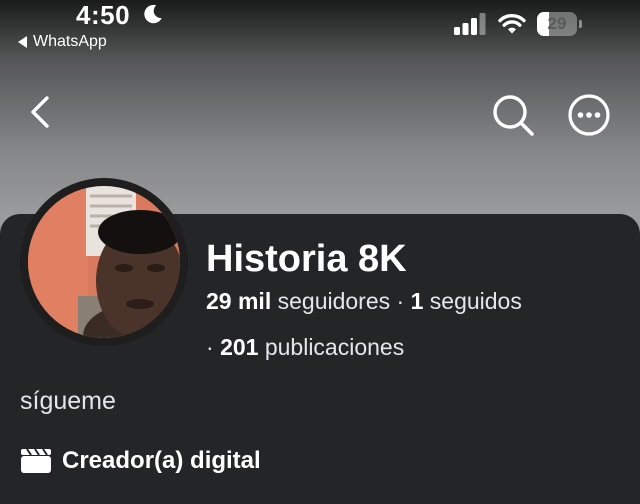 The height and width of the screenshot is (504, 640). I want to click on more-options-icon, so click(589, 115).